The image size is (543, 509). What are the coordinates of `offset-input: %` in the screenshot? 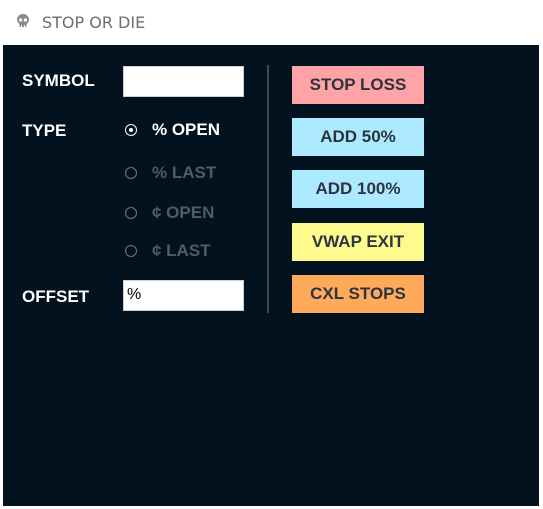 It's located at (183, 295).